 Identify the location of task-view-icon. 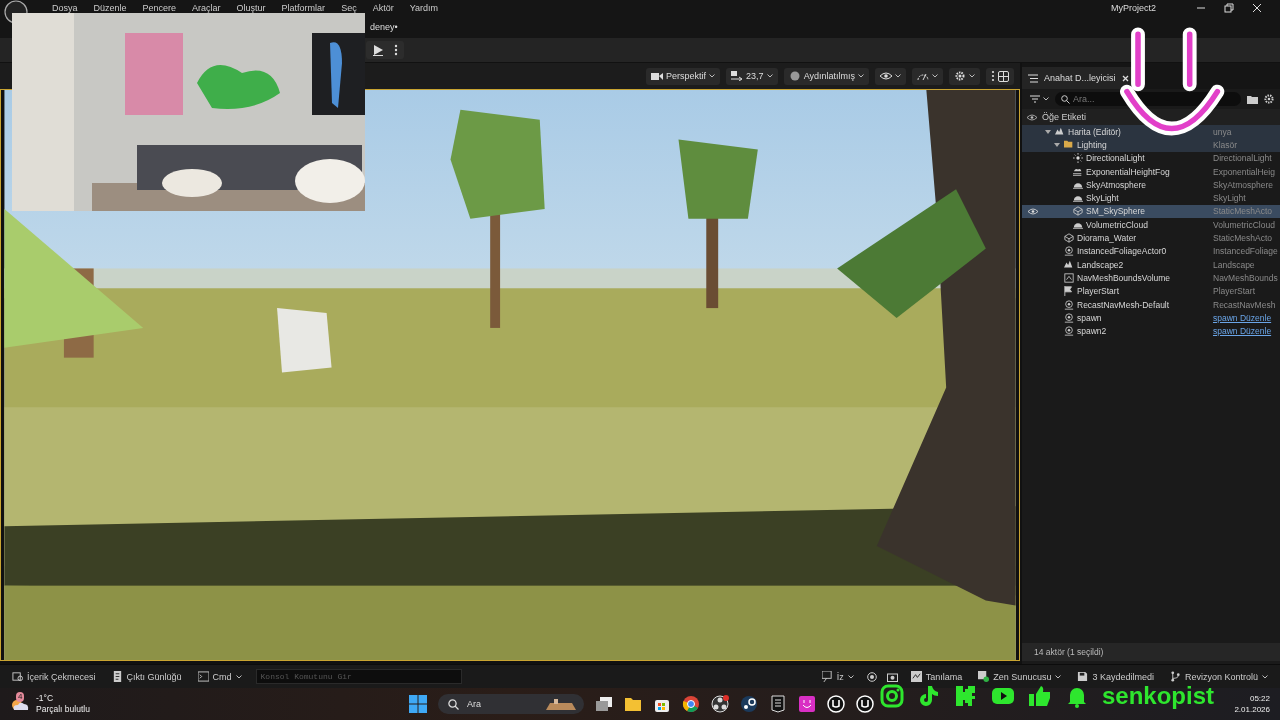
(603, 704).